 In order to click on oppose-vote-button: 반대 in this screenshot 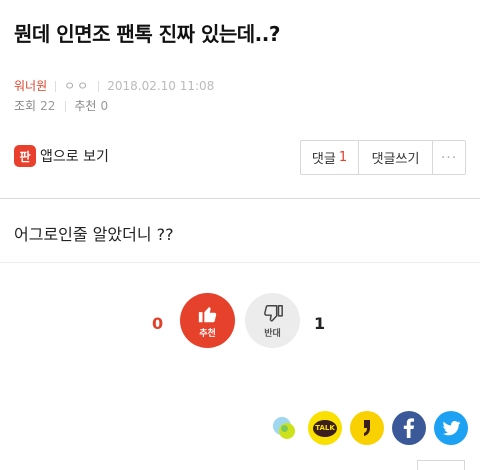, I will do `click(272, 320)`.